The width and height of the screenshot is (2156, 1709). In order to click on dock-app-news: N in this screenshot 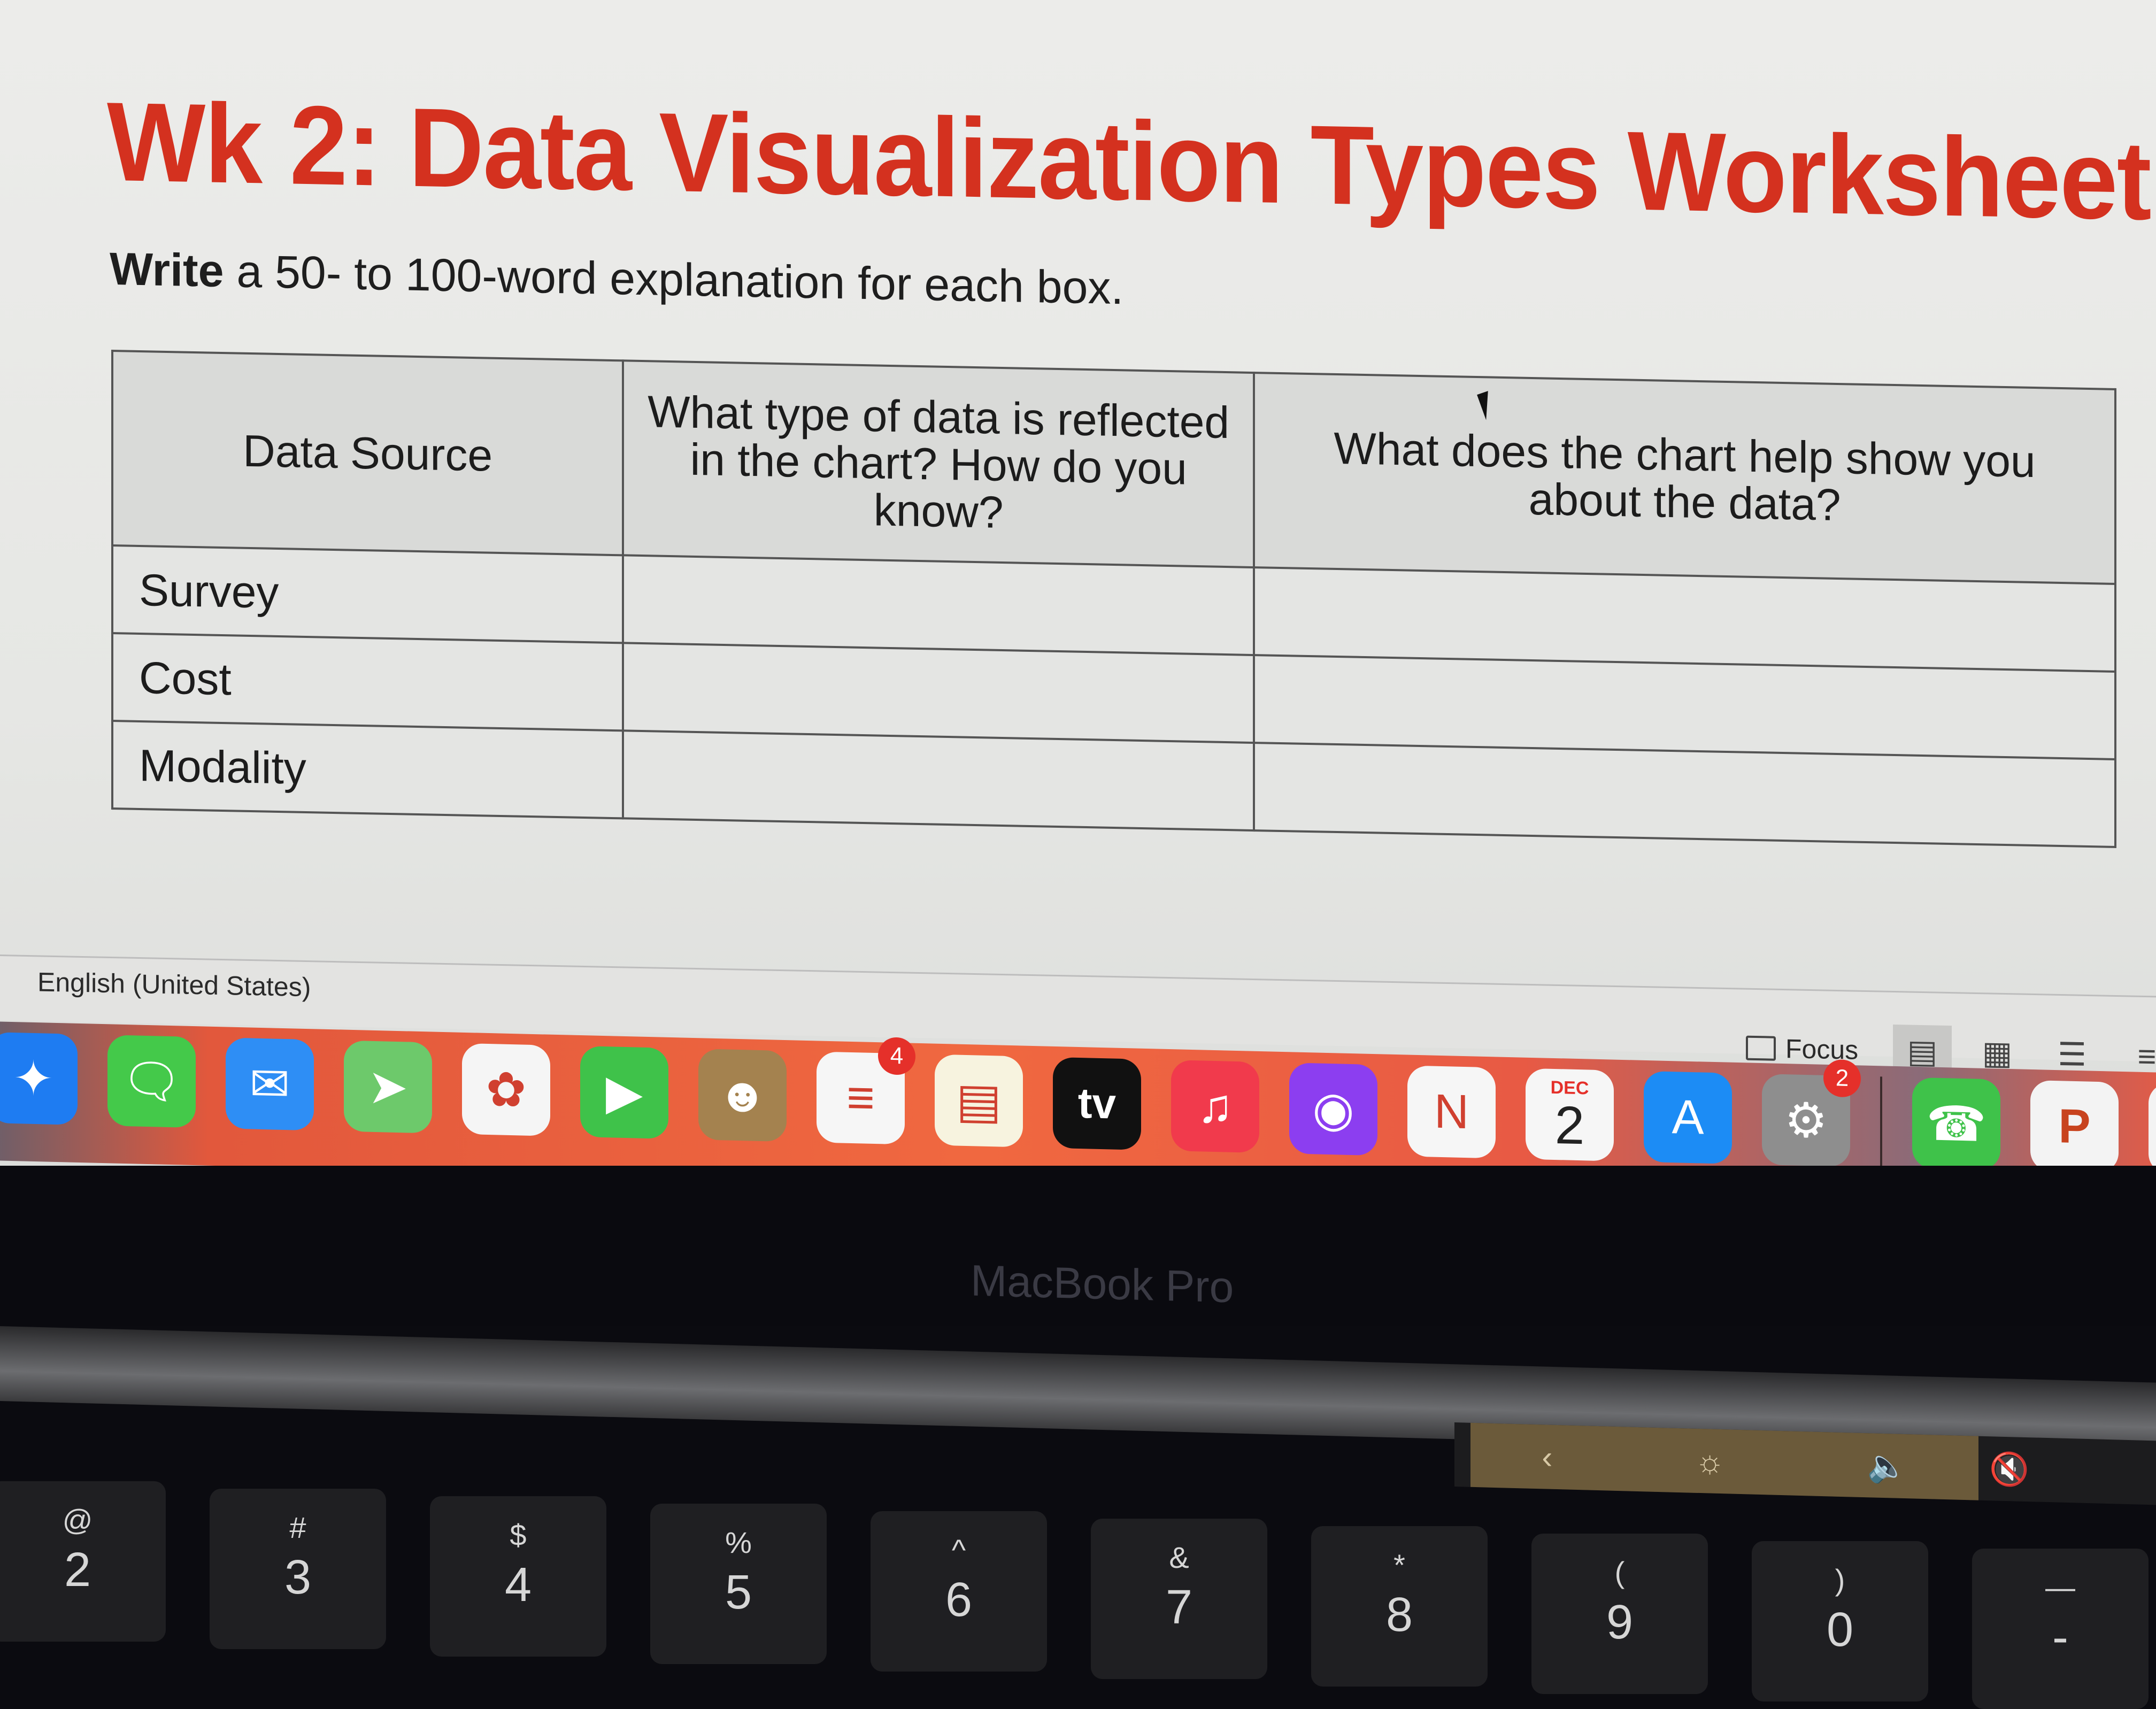, I will do `click(1451, 1112)`.